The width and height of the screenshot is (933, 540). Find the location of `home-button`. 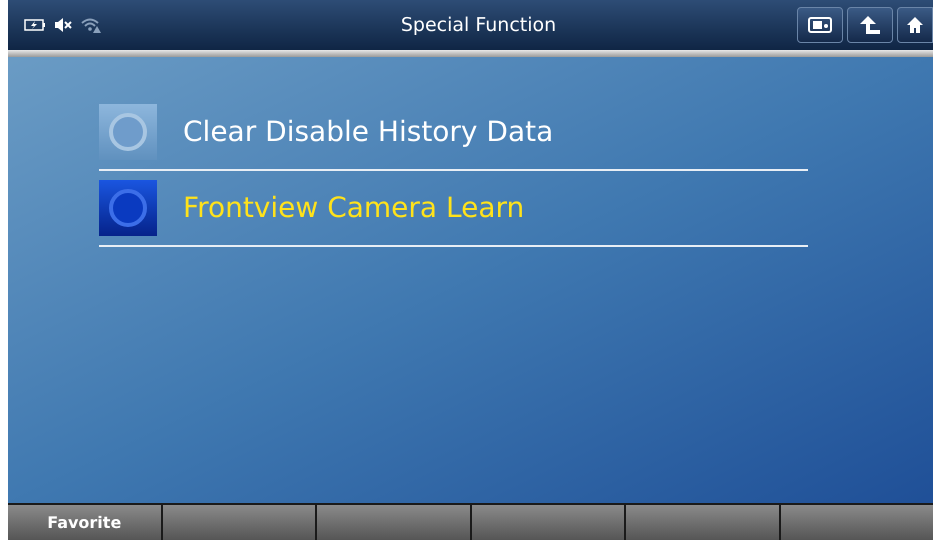

home-button is located at coordinates (915, 25).